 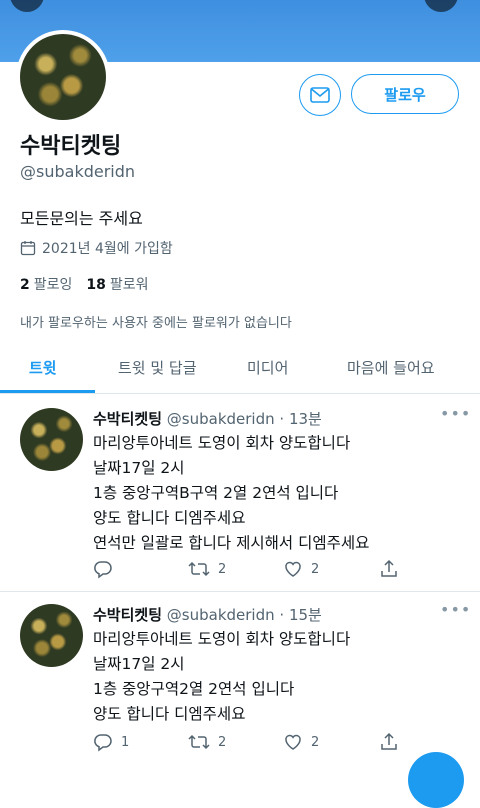 What do you see at coordinates (253, 743) in the screenshot?
I see `tweet-actions: 1 2 2` at bounding box center [253, 743].